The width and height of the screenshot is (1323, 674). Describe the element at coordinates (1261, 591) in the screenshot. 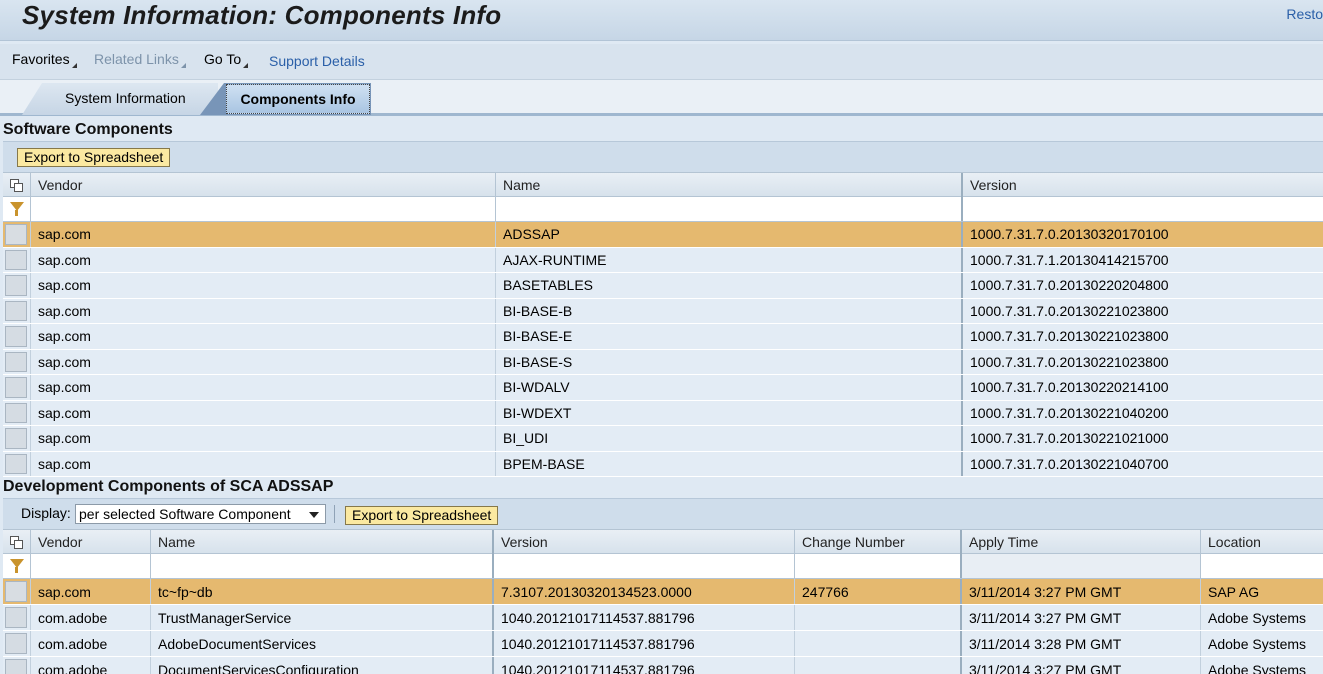

I see `cell-location: SAP AG` at that location.